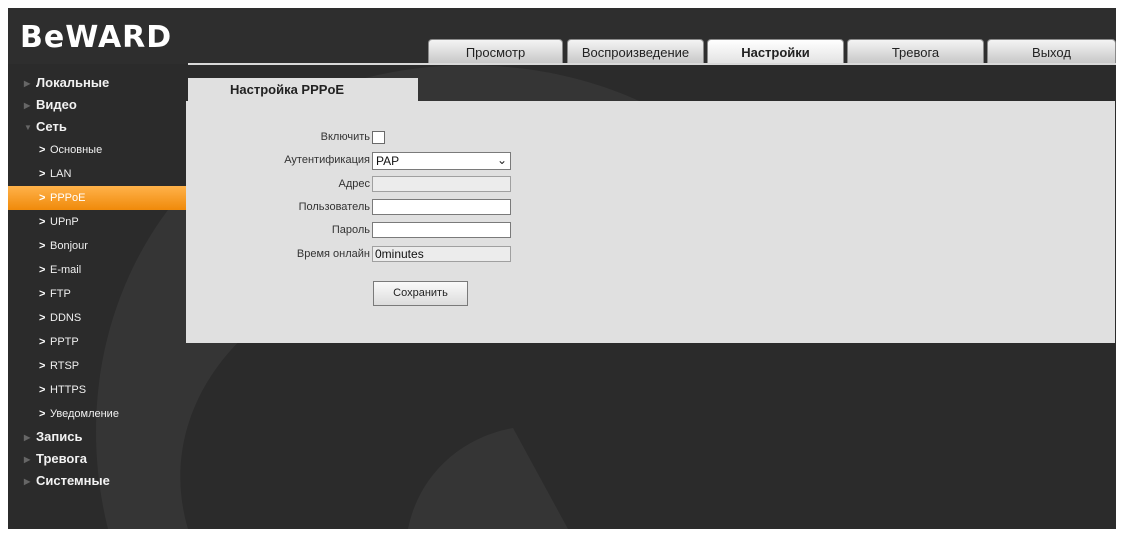 The width and height of the screenshot is (1124, 537). Describe the element at coordinates (333, 254) in the screenshot. I see `online-time-label: Время онлайн` at that location.